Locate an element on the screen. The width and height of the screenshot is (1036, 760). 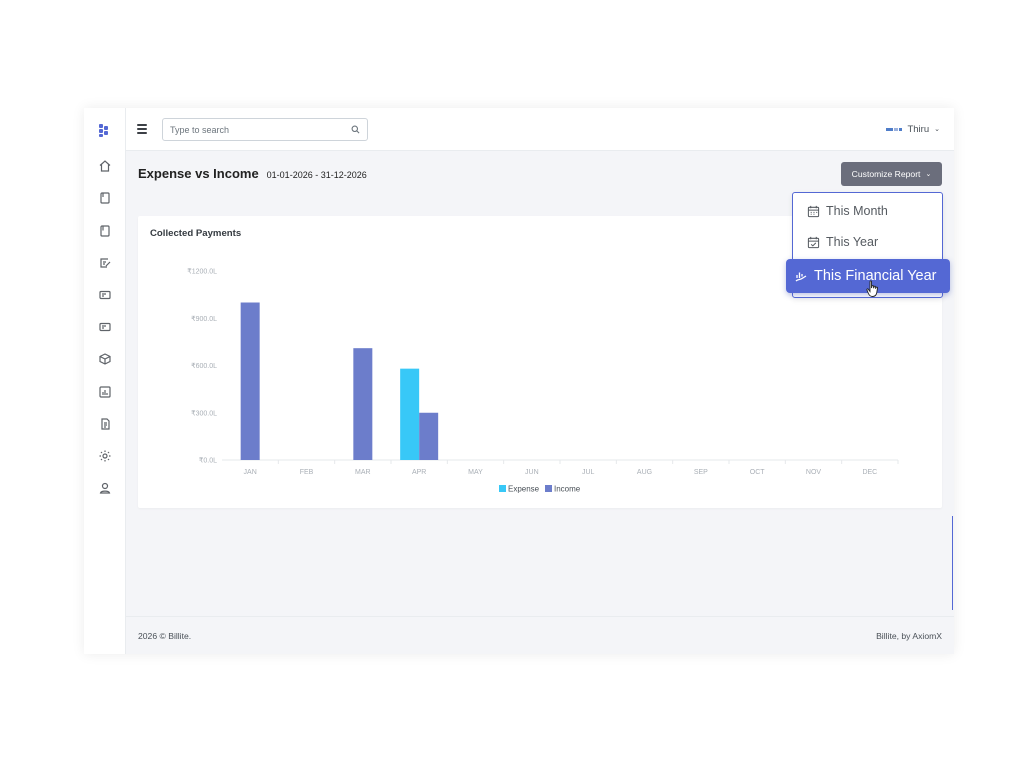
x-tick-label: AUG is located at coordinates (644, 472).